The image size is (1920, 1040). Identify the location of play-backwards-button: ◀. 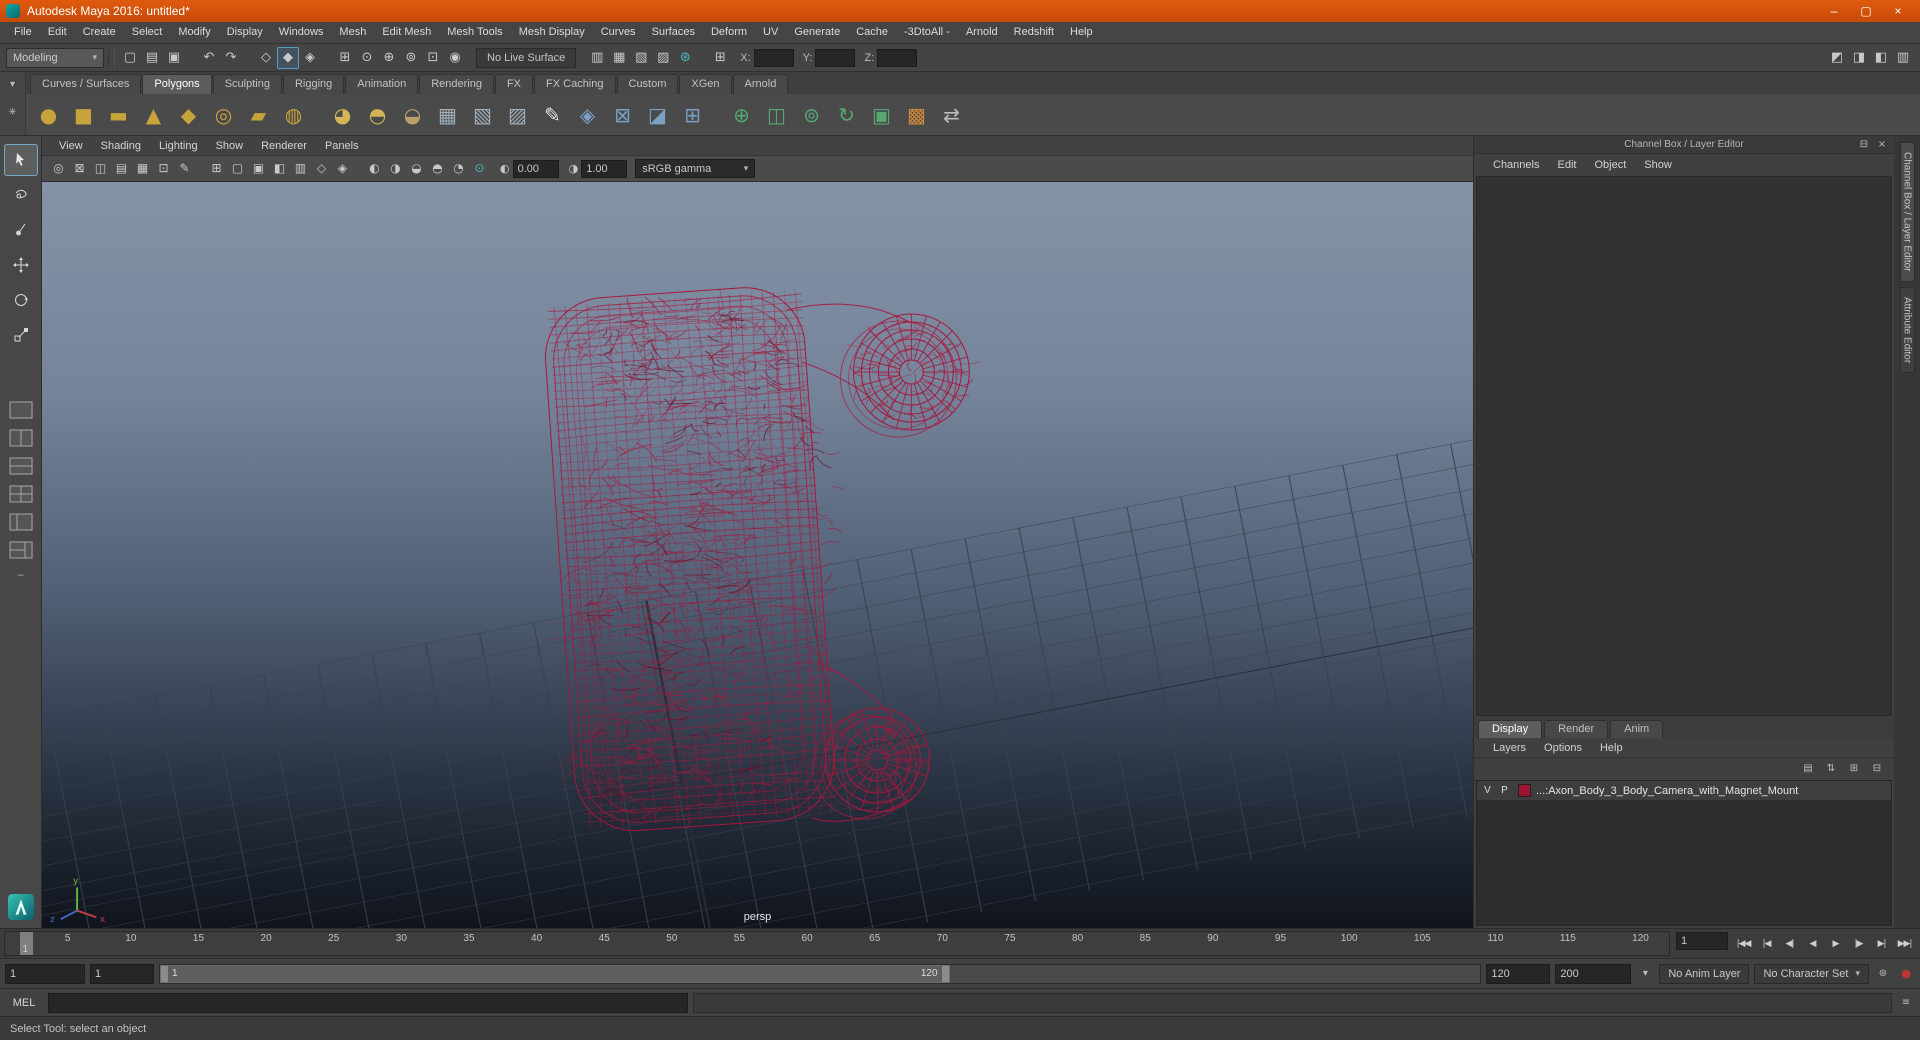
(1812, 944).